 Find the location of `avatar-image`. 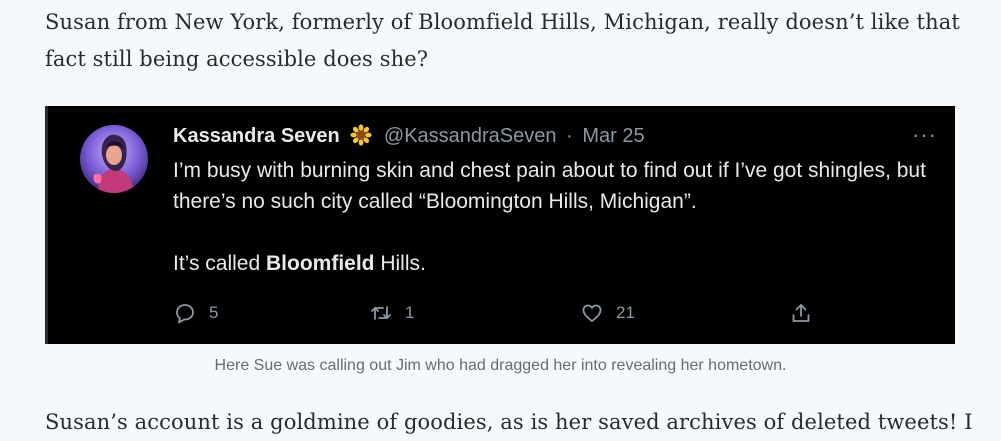

avatar-image is located at coordinates (114, 159).